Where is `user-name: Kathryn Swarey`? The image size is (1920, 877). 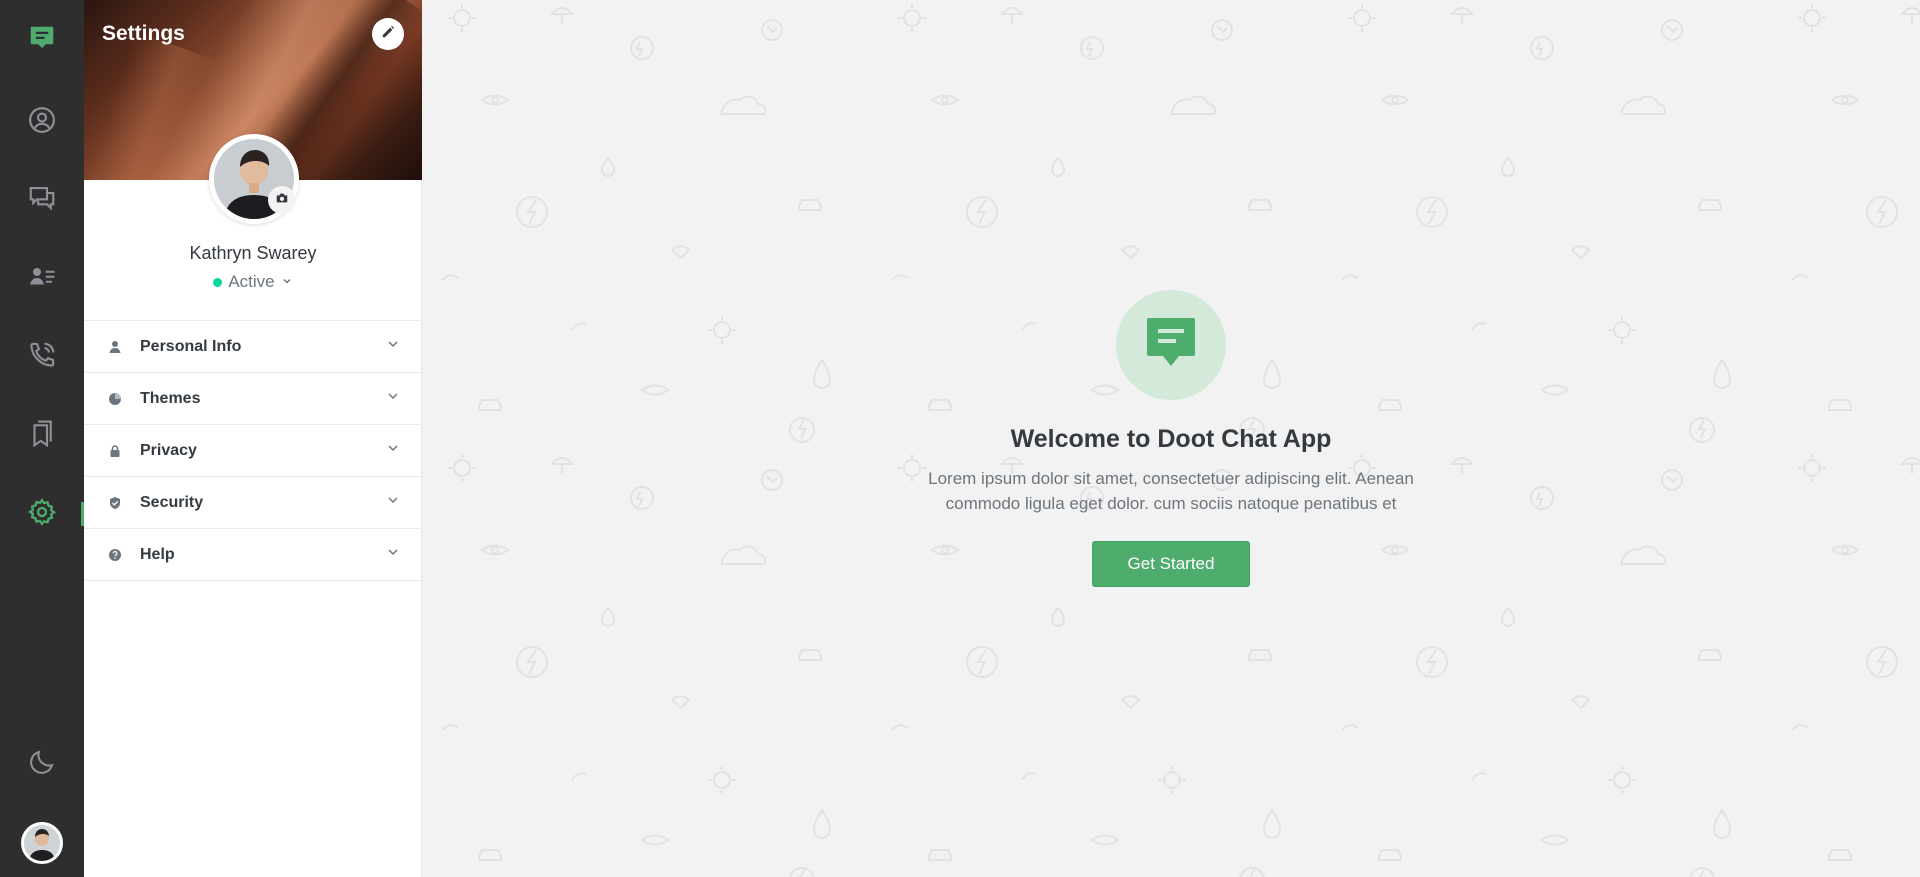 user-name: Kathryn Swarey is located at coordinates (253, 253).